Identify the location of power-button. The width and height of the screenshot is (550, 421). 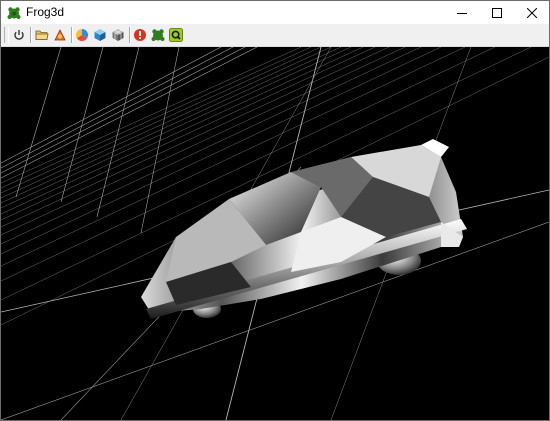
(19, 35).